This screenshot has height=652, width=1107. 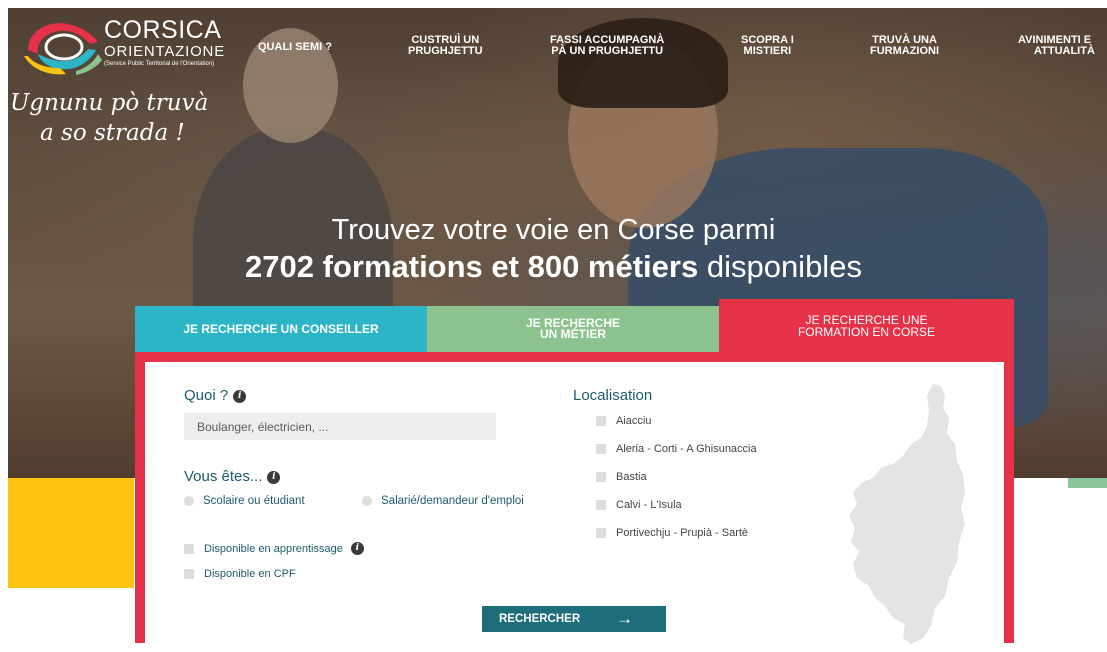 What do you see at coordinates (340, 426) in the screenshot?
I see `search-input` at bounding box center [340, 426].